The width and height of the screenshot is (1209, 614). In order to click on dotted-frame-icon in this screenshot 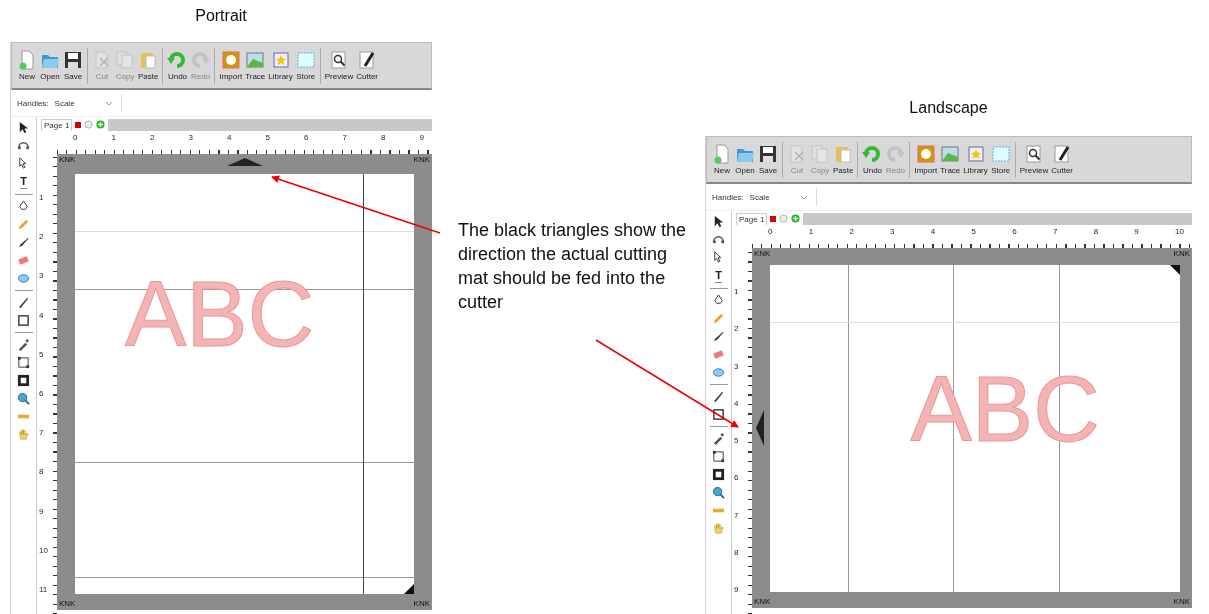, I will do `click(305, 60)`.